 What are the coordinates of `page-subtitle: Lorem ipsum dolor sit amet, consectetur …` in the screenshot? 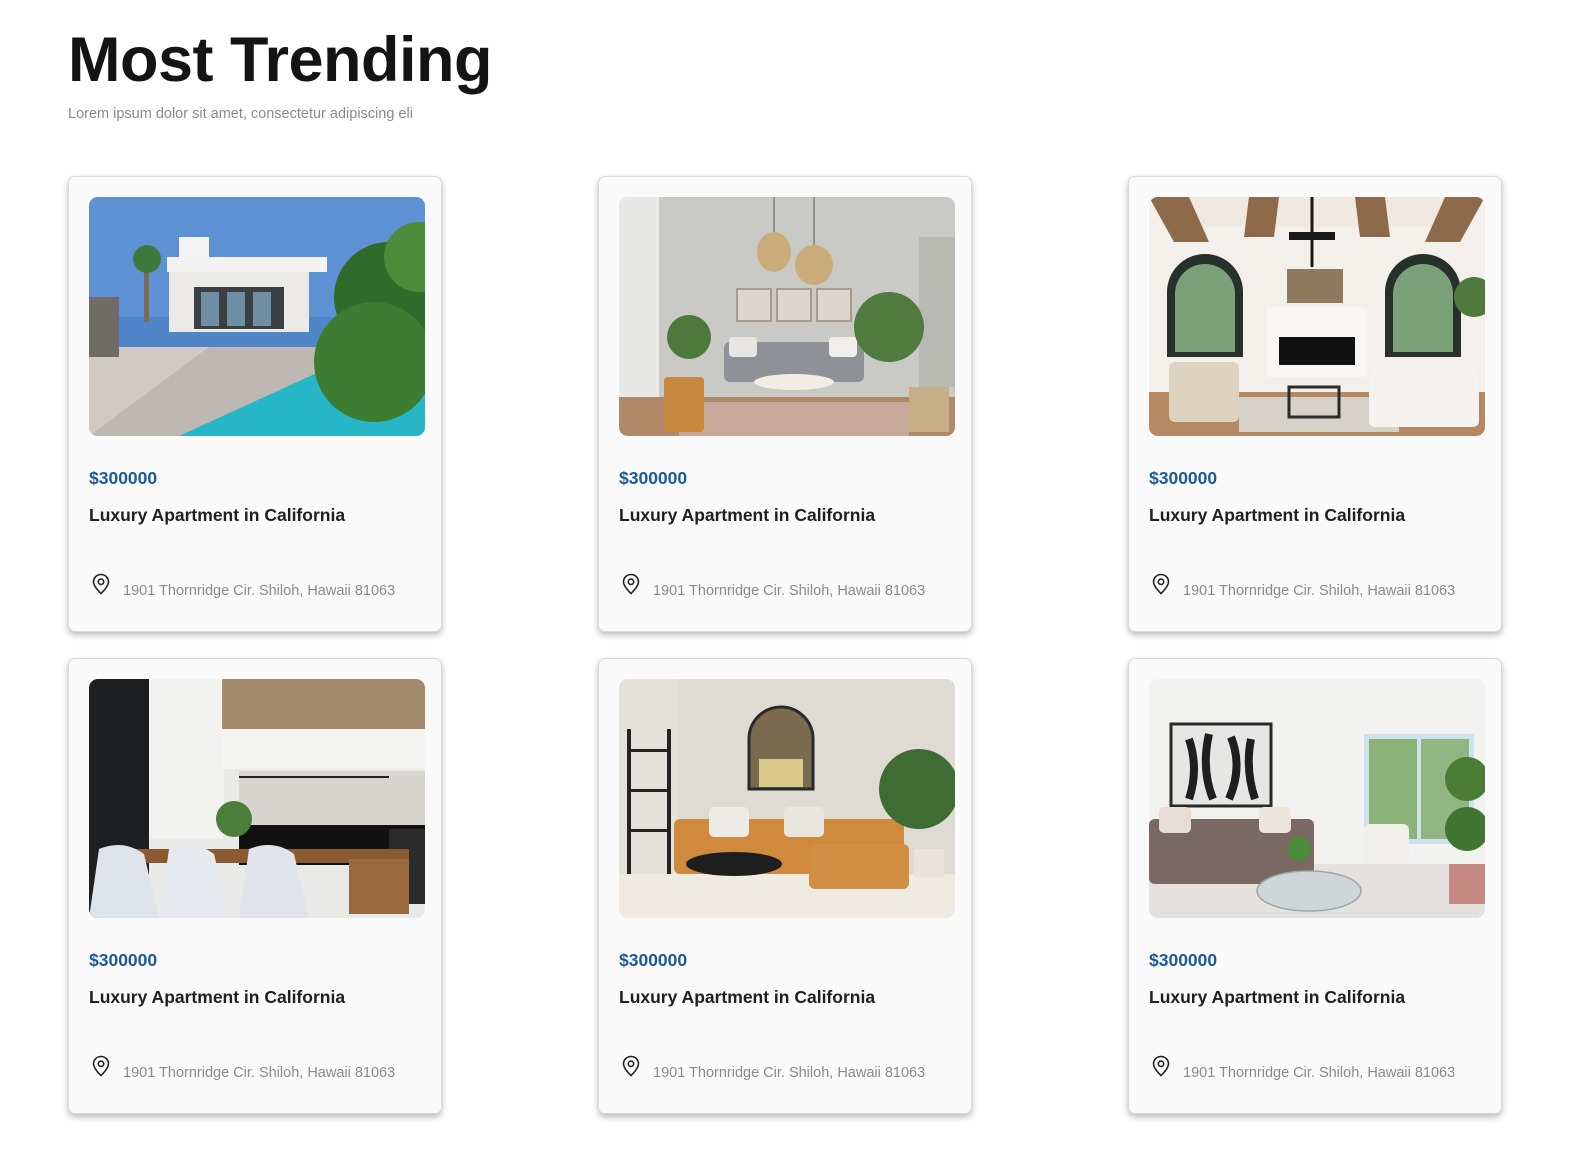 It's located at (240, 114).